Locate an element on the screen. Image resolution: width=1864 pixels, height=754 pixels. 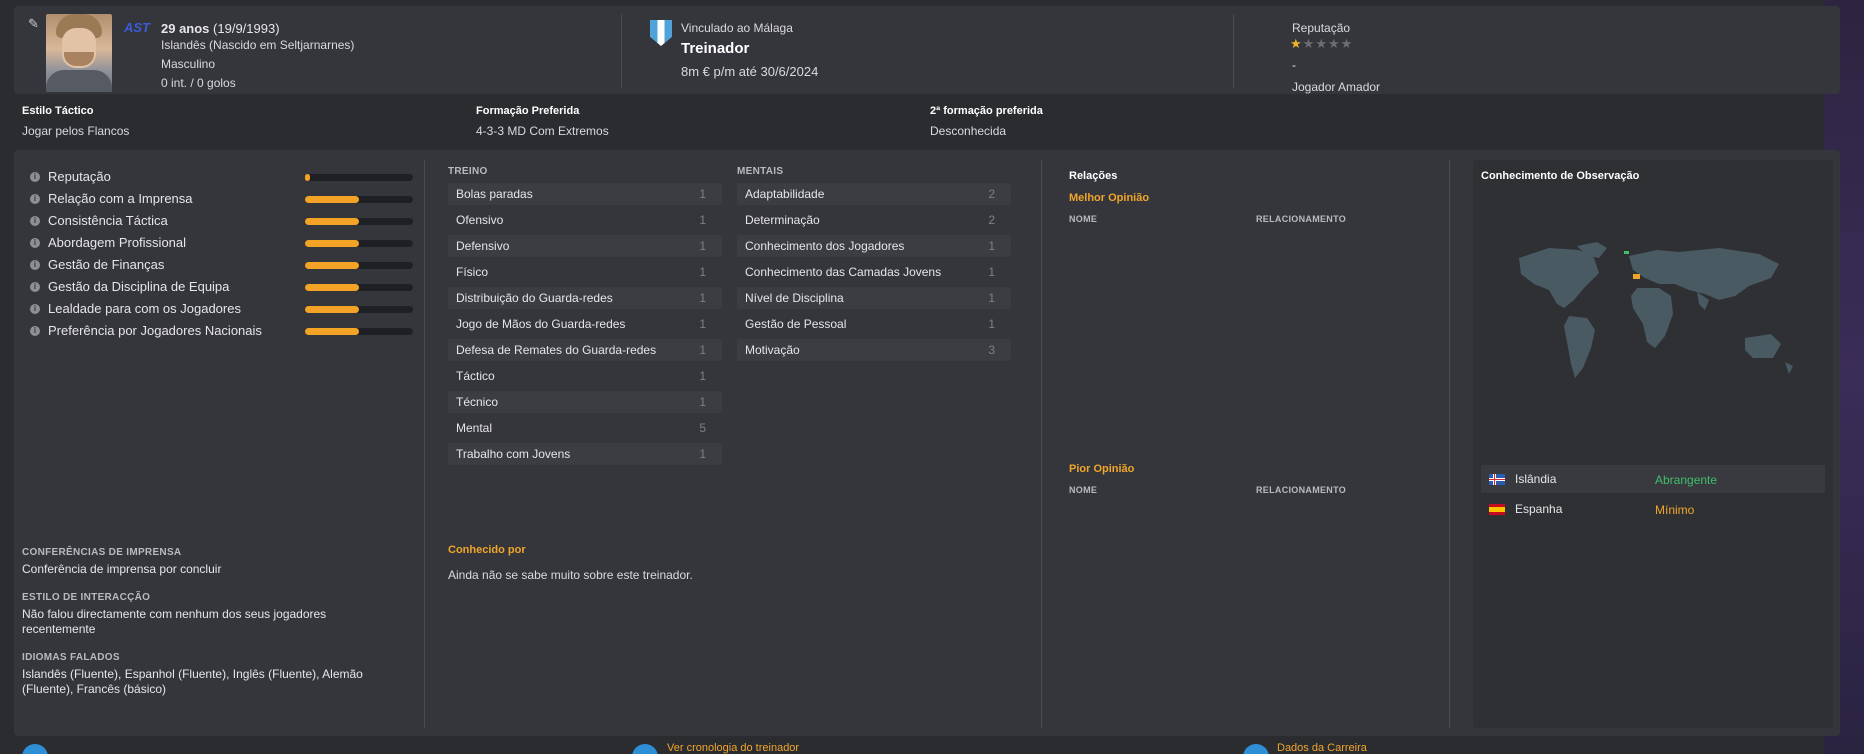
skill-name: Técnico is located at coordinates (477, 402).